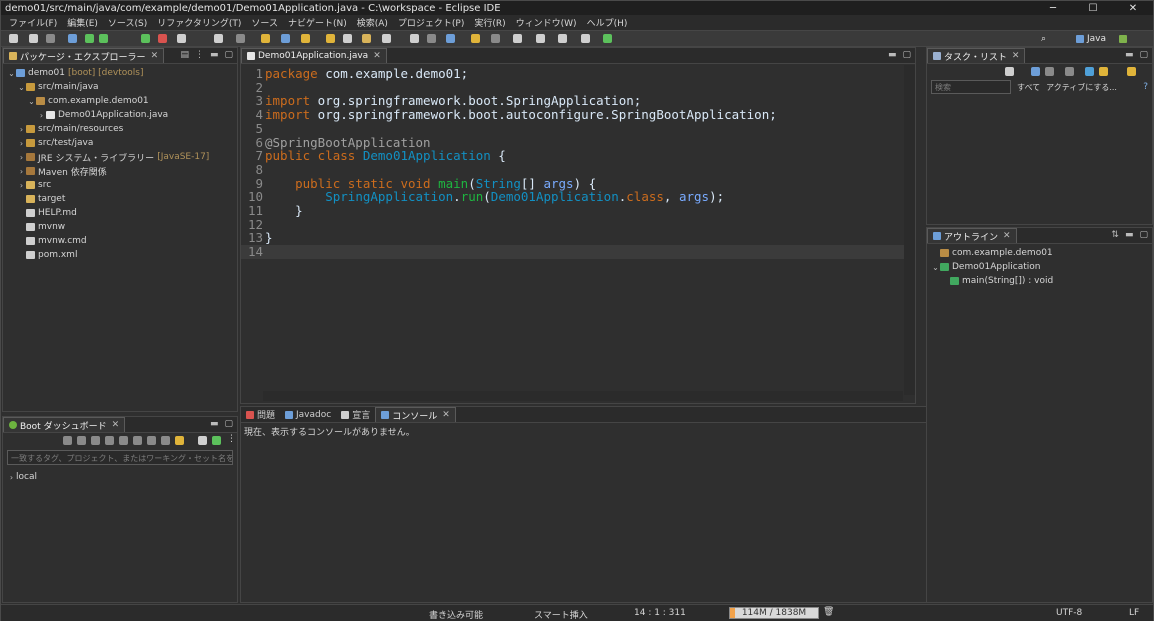 Image resolution: width=1154 pixels, height=621 pixels. I want to click on focus-icon, so click(1069, 71).